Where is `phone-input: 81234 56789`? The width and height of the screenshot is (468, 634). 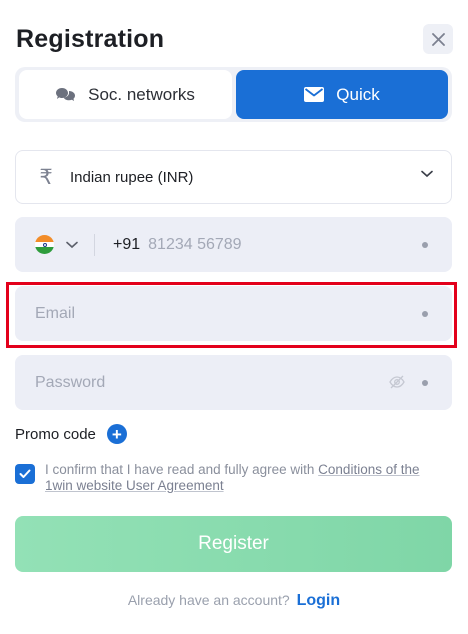
phone-input: 81234 56789 is located at coordinates (194, 245).